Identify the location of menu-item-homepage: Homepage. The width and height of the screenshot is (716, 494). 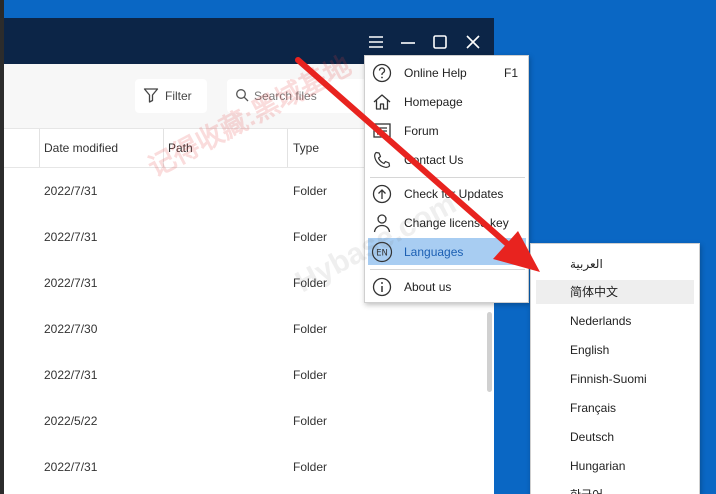
(447, 101).